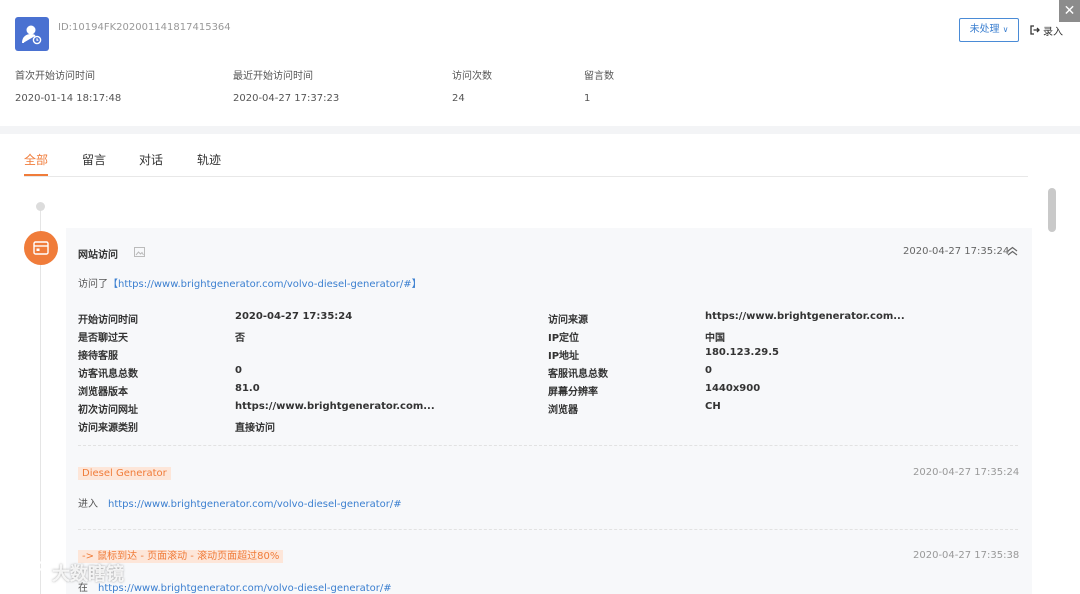 Image resolution: width=1080 pixels, height=594 pixels. What do you see at coordinates (113, 284) in the screenshot?
I see `bracket-open: 【` at bounding box center [113, 284].